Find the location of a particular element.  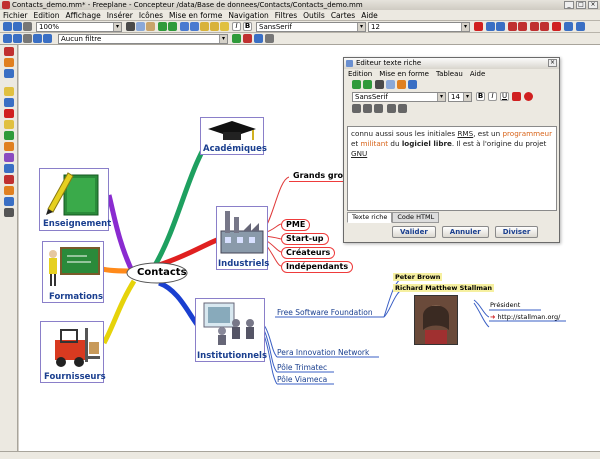

mail-icon is located at coordinates (9, 201).